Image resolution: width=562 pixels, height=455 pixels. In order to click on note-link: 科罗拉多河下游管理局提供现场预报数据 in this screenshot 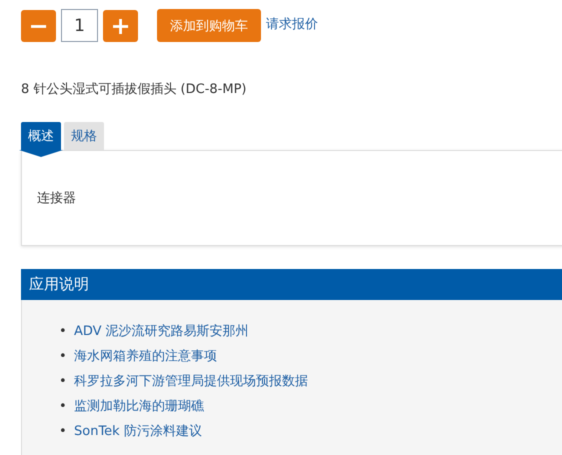, I will do `click(191, 381)`.